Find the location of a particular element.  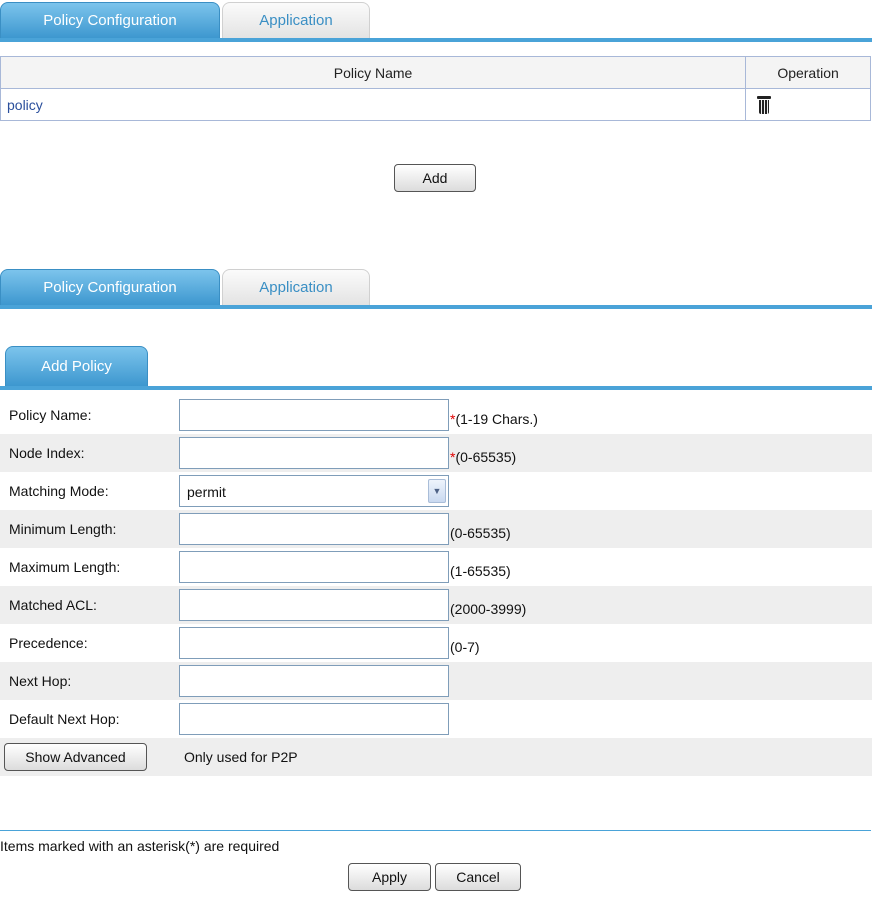

form-row-minimum-length: Minimum Length: (0-65535) is located at coordinates (436, 529).